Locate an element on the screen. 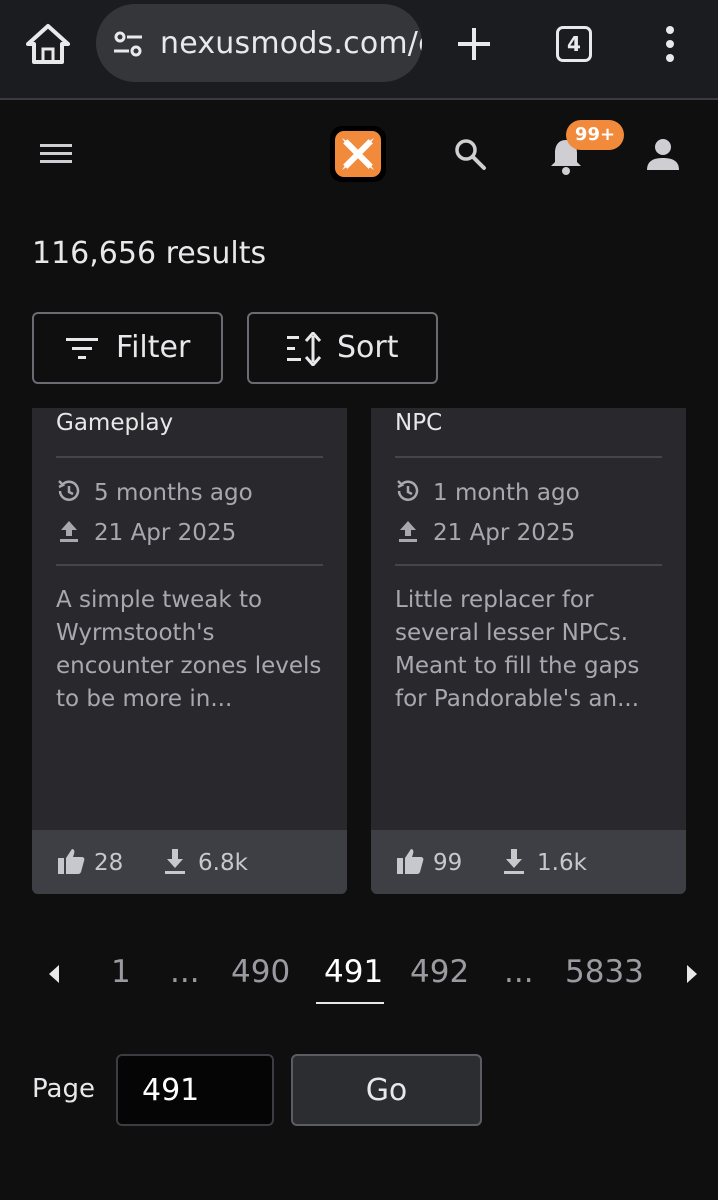 This screenshot has height=1200, width=718. updated-text: 5 months ago is located at coordinates (173, 493).